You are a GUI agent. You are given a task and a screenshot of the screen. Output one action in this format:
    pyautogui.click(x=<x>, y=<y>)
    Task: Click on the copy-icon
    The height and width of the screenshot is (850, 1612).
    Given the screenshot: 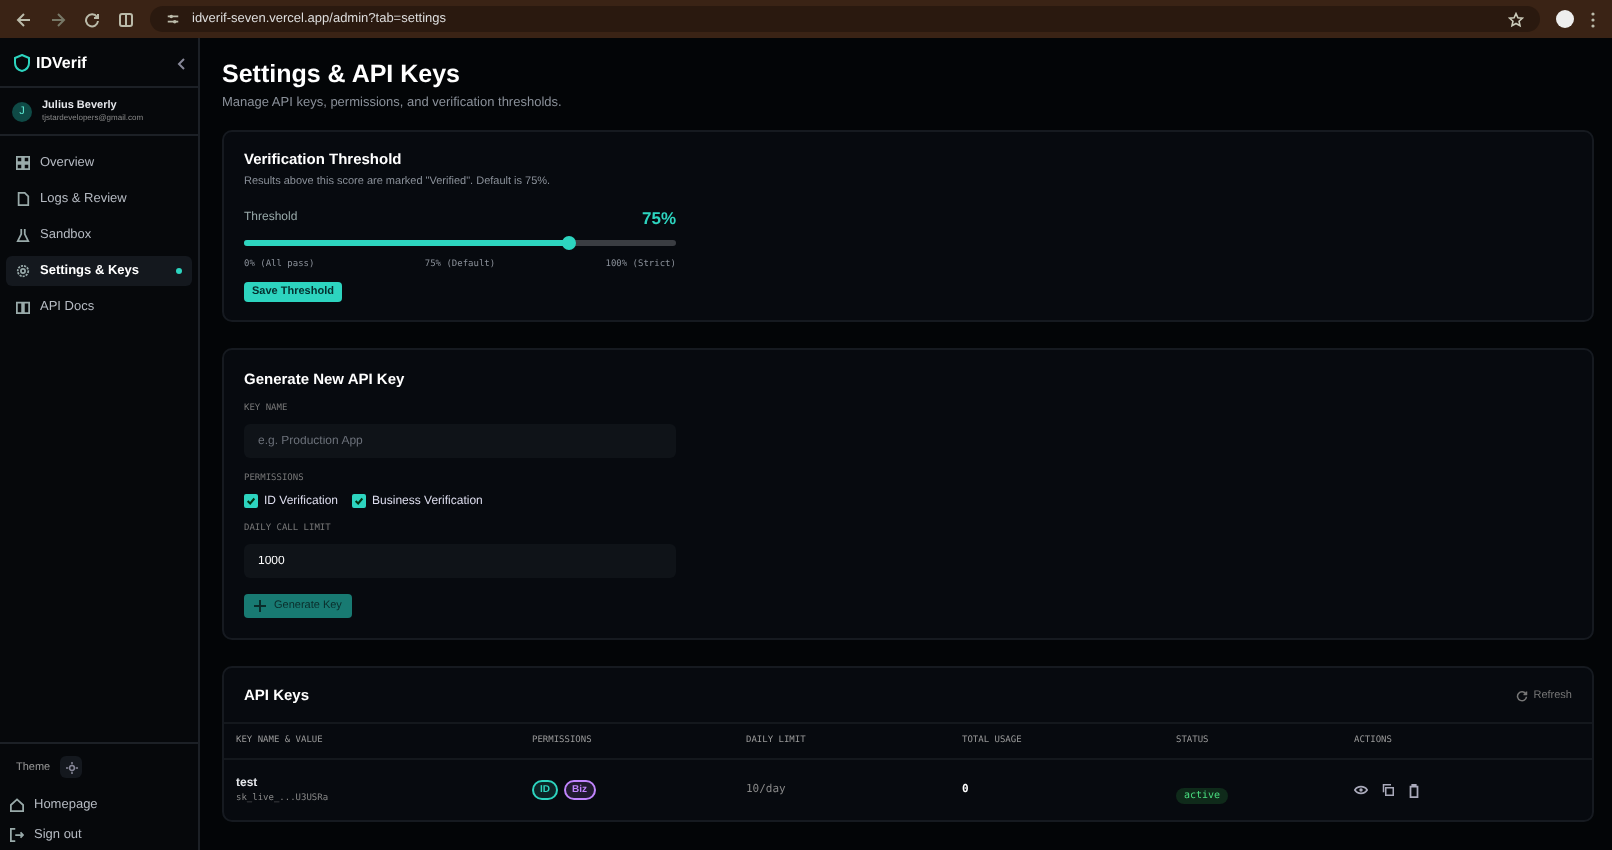 What is the action you would take?
    pyautogui.click(x=1388, y=790)
    